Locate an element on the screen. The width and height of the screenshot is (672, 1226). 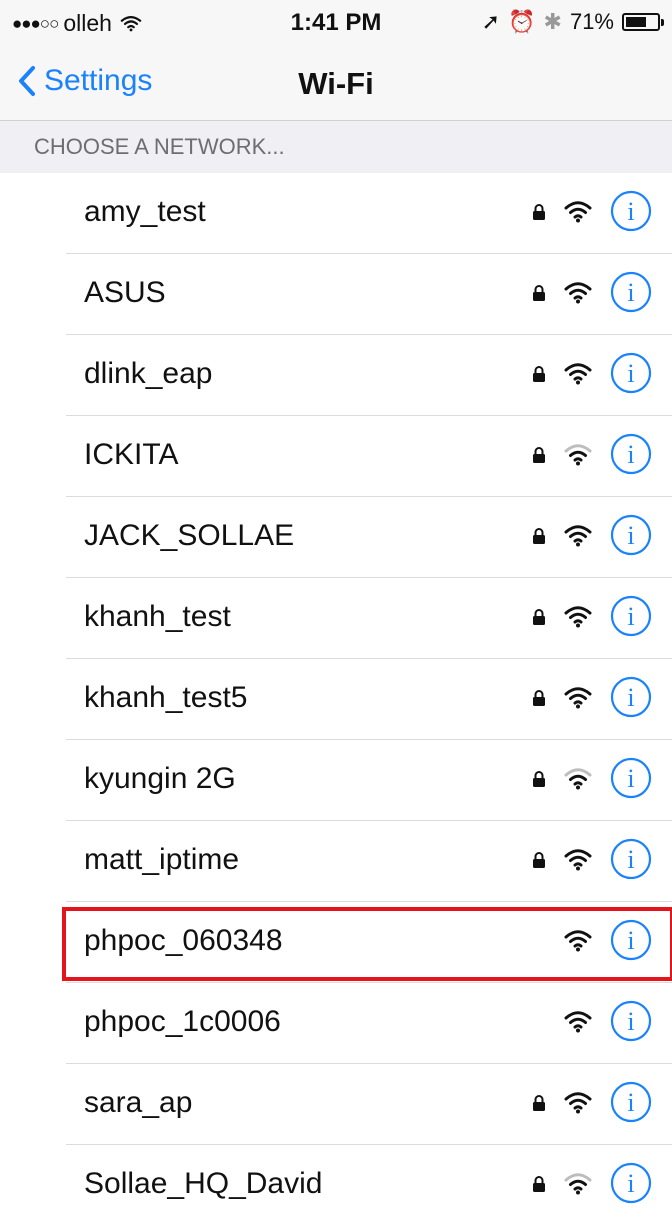
page-title: Wi-Fi is located at coordinates (336, 83).